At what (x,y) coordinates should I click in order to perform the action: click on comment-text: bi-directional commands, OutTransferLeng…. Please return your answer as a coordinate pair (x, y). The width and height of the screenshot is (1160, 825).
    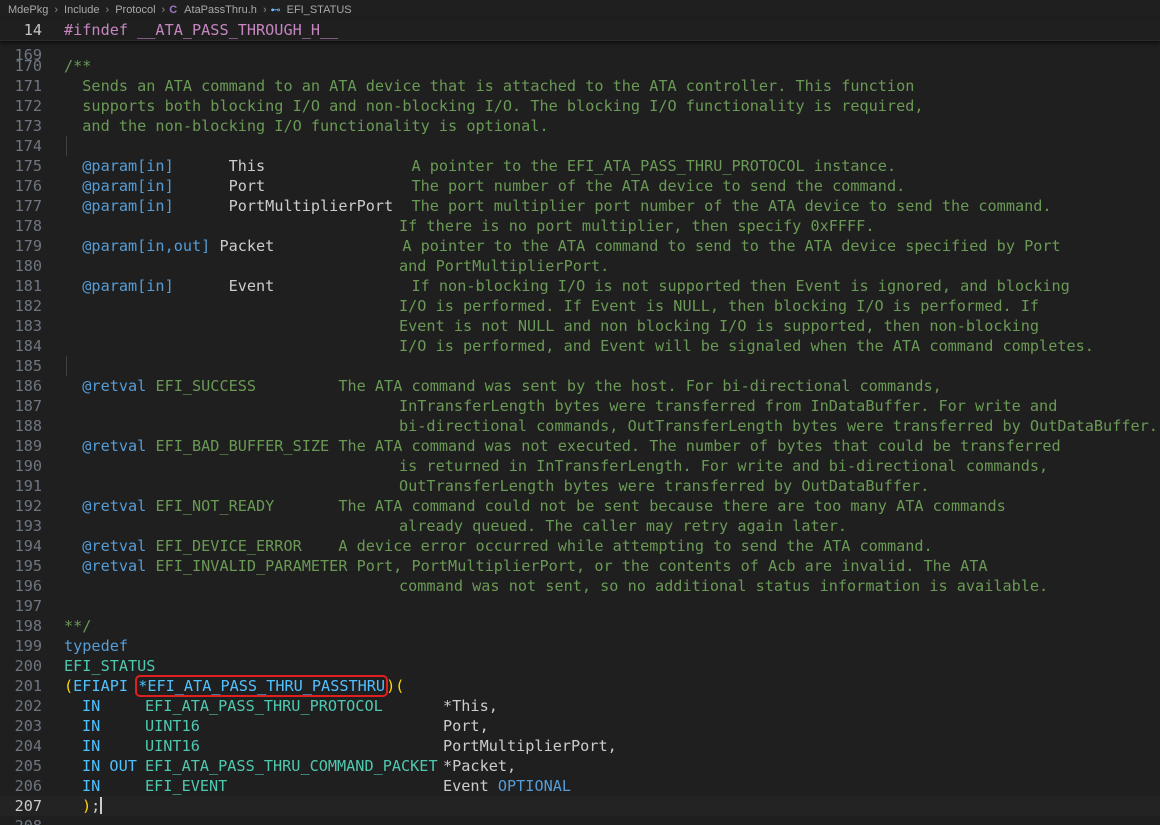
    Looking at the image, I should click on (778, 426).